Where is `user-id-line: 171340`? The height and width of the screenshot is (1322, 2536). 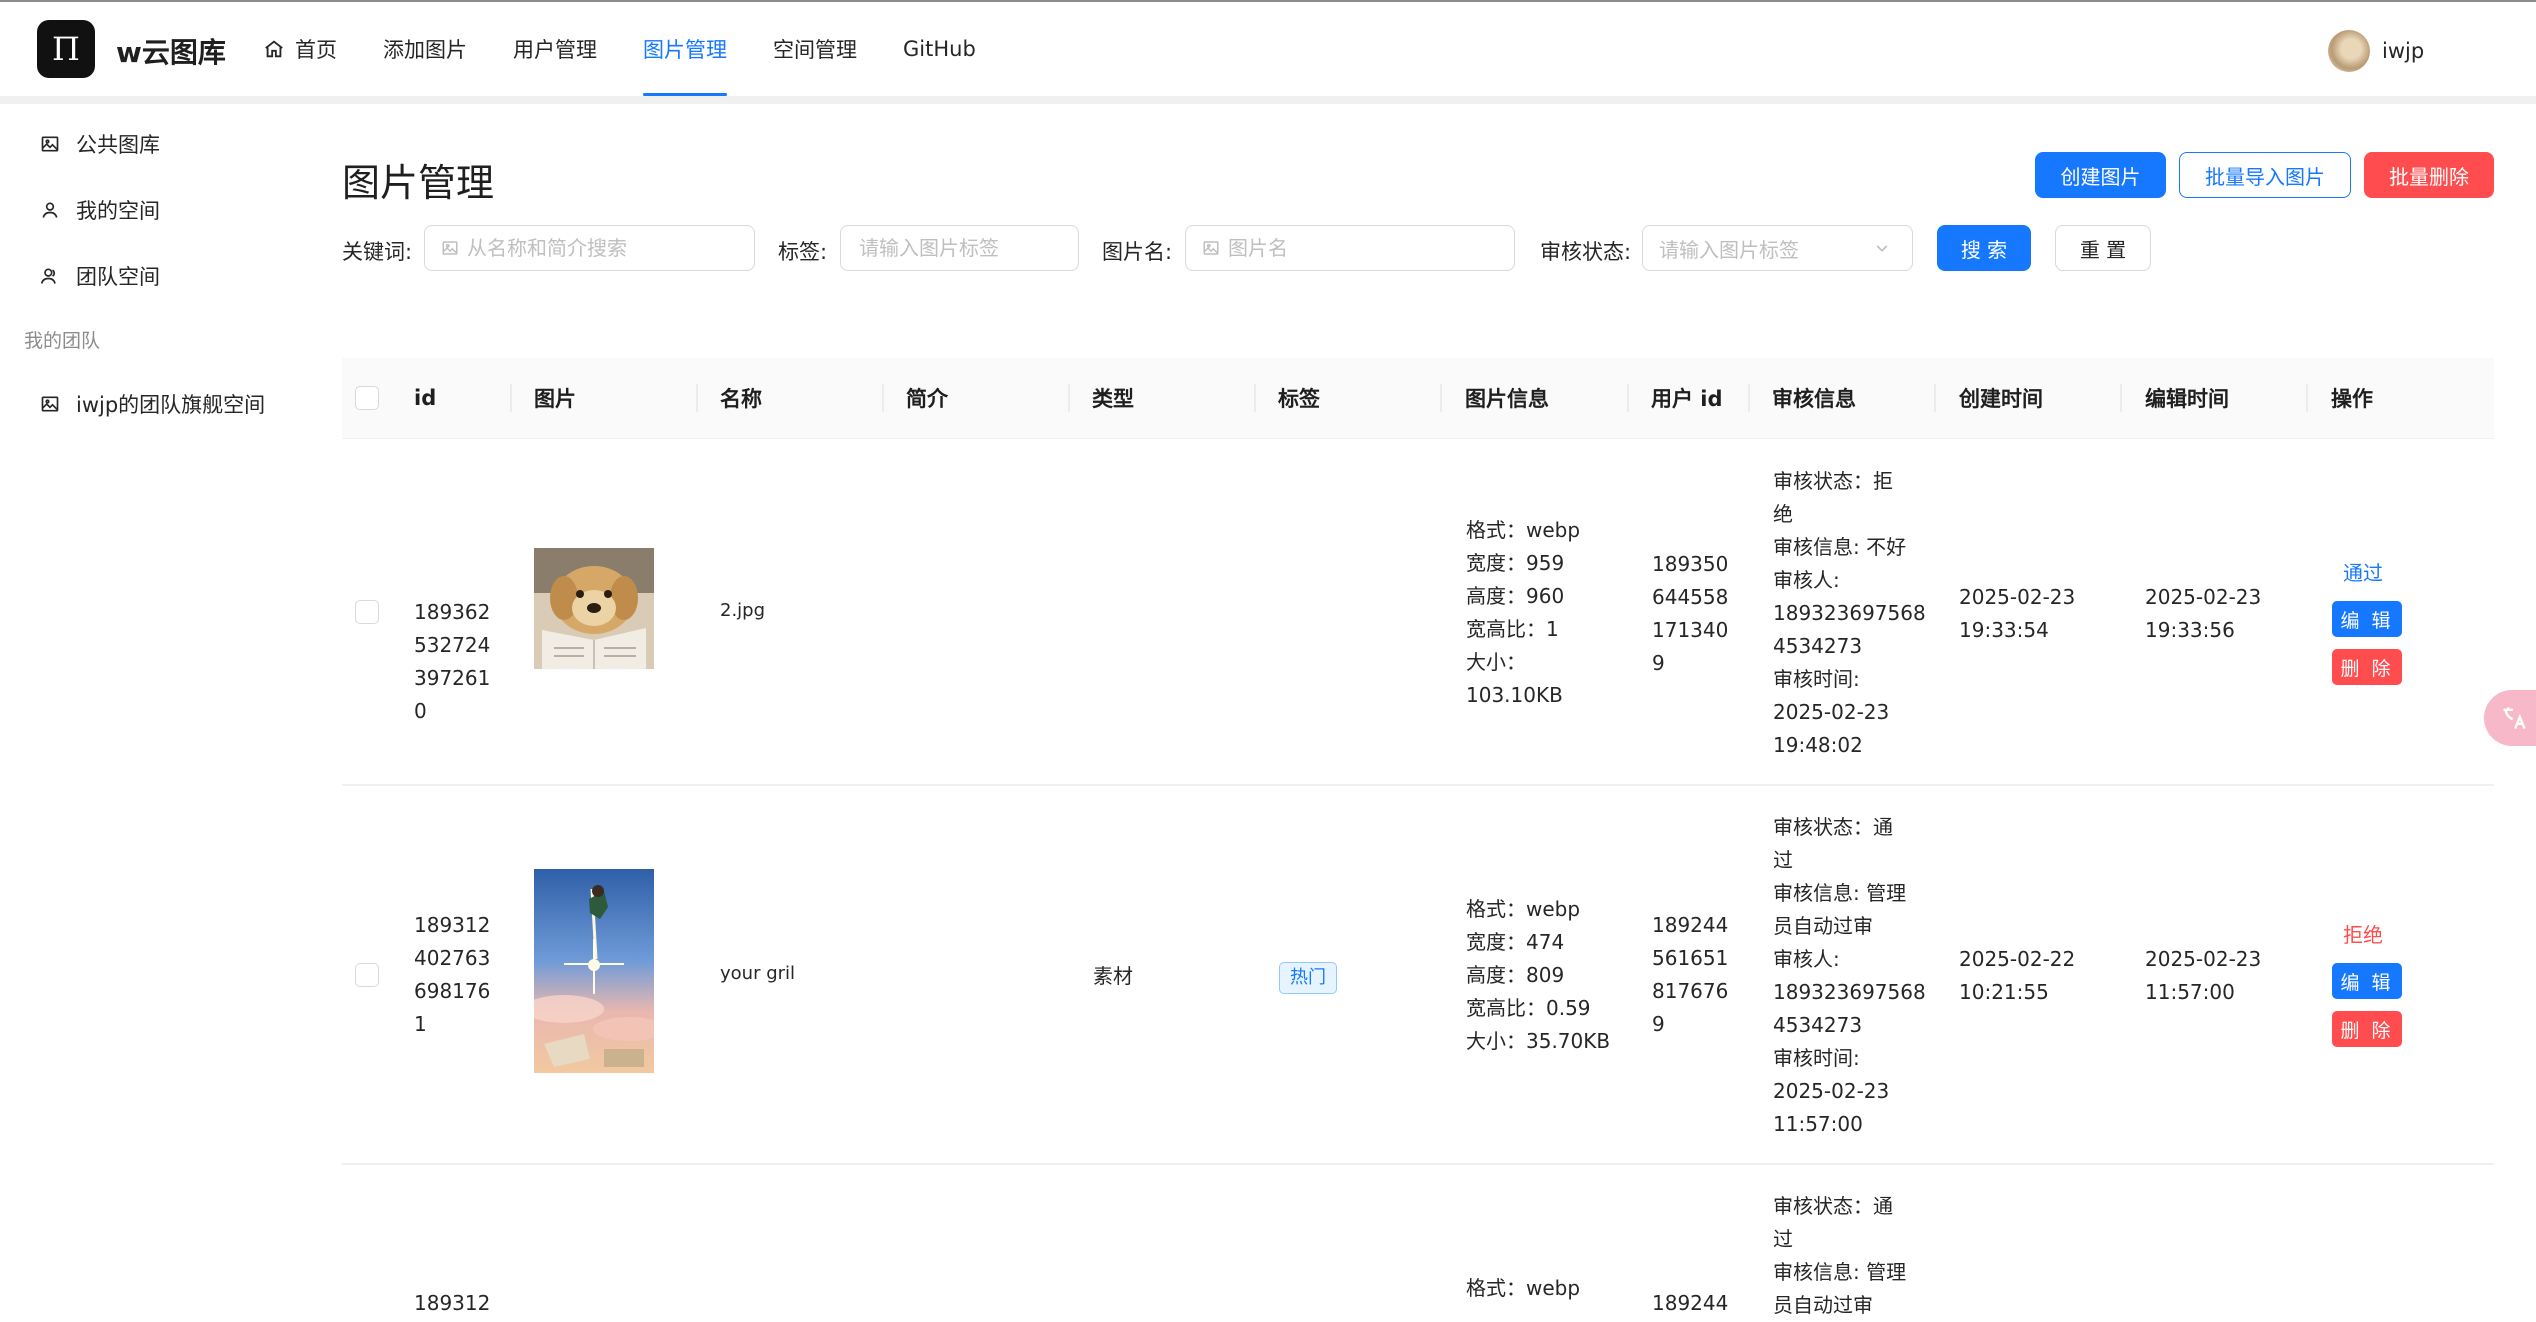 user-id-line: 171340 is located at coordinates (1690, 630).